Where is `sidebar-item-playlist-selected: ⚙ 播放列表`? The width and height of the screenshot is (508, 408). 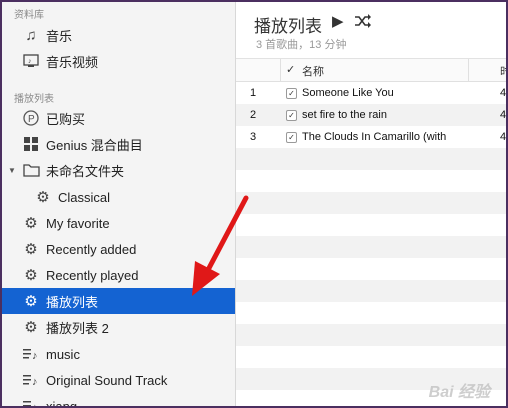 sidebar-item-playlist-selected: ⚙ 播放列表 is located at coordinates (118, 301).